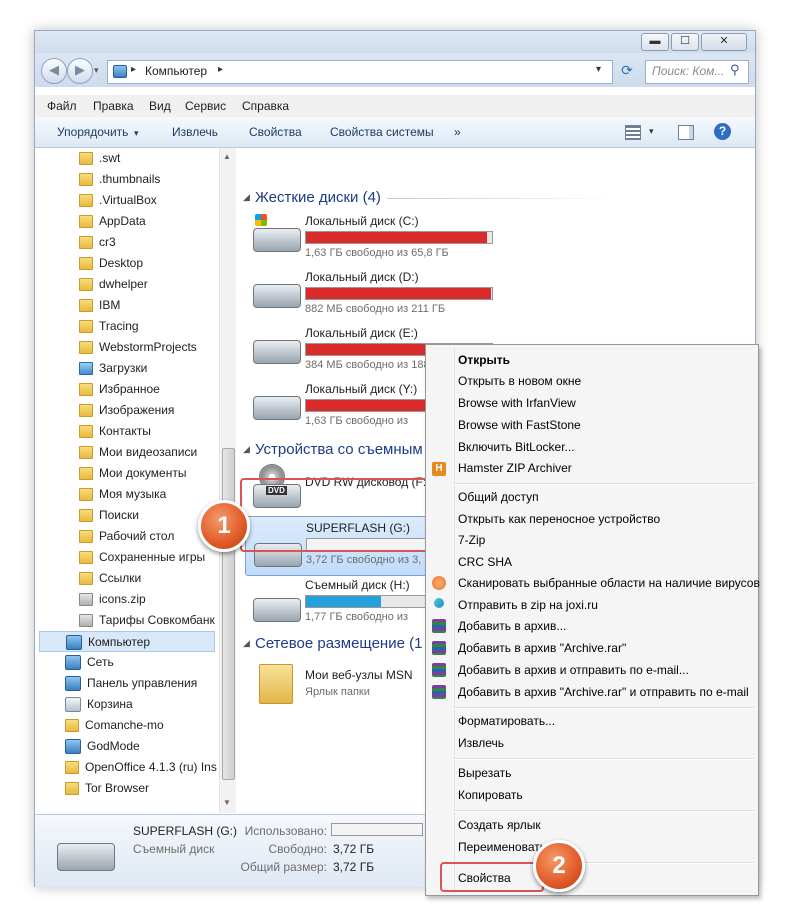  What do you see at coordinates (111, 263) in the screenshot?
I see `nav-folder-desktop: Desktop` at bounding box center [111, 263].